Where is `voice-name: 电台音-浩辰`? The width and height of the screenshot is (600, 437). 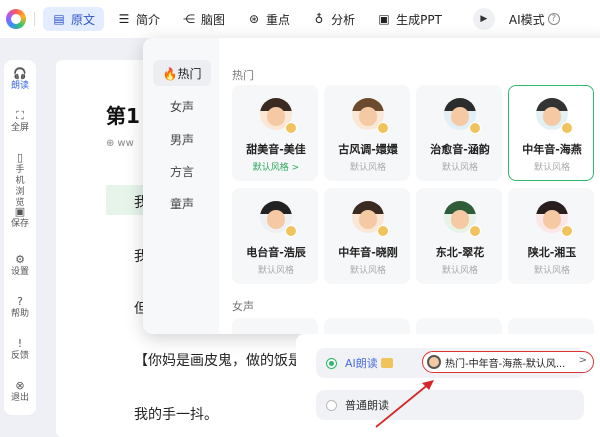
voice-name: 电台音-浩辰 is located at coordinates (276, 252).